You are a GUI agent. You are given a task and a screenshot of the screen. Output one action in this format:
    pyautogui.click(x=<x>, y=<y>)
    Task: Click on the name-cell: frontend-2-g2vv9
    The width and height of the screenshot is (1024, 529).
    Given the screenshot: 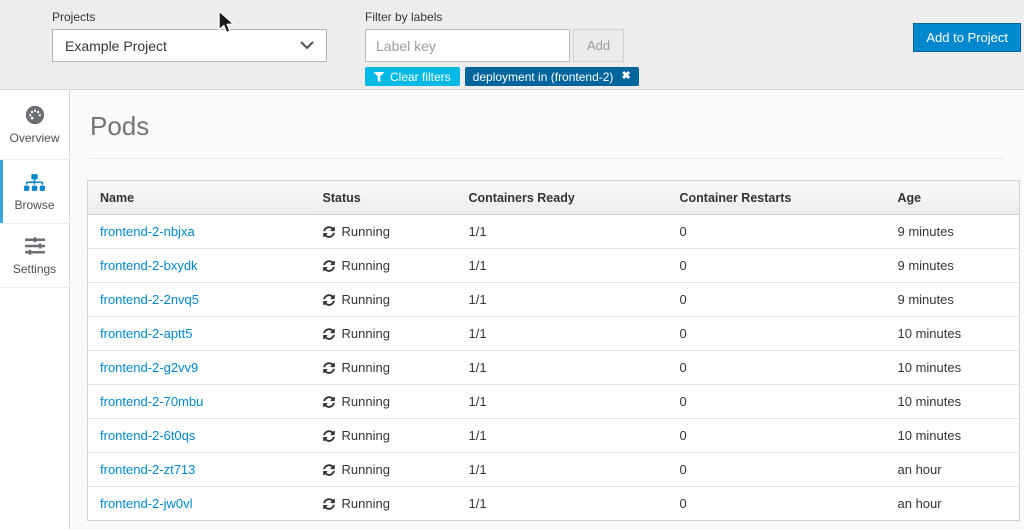 What is the action you would take?
    pyautogui.click(x=199, y=367)
    